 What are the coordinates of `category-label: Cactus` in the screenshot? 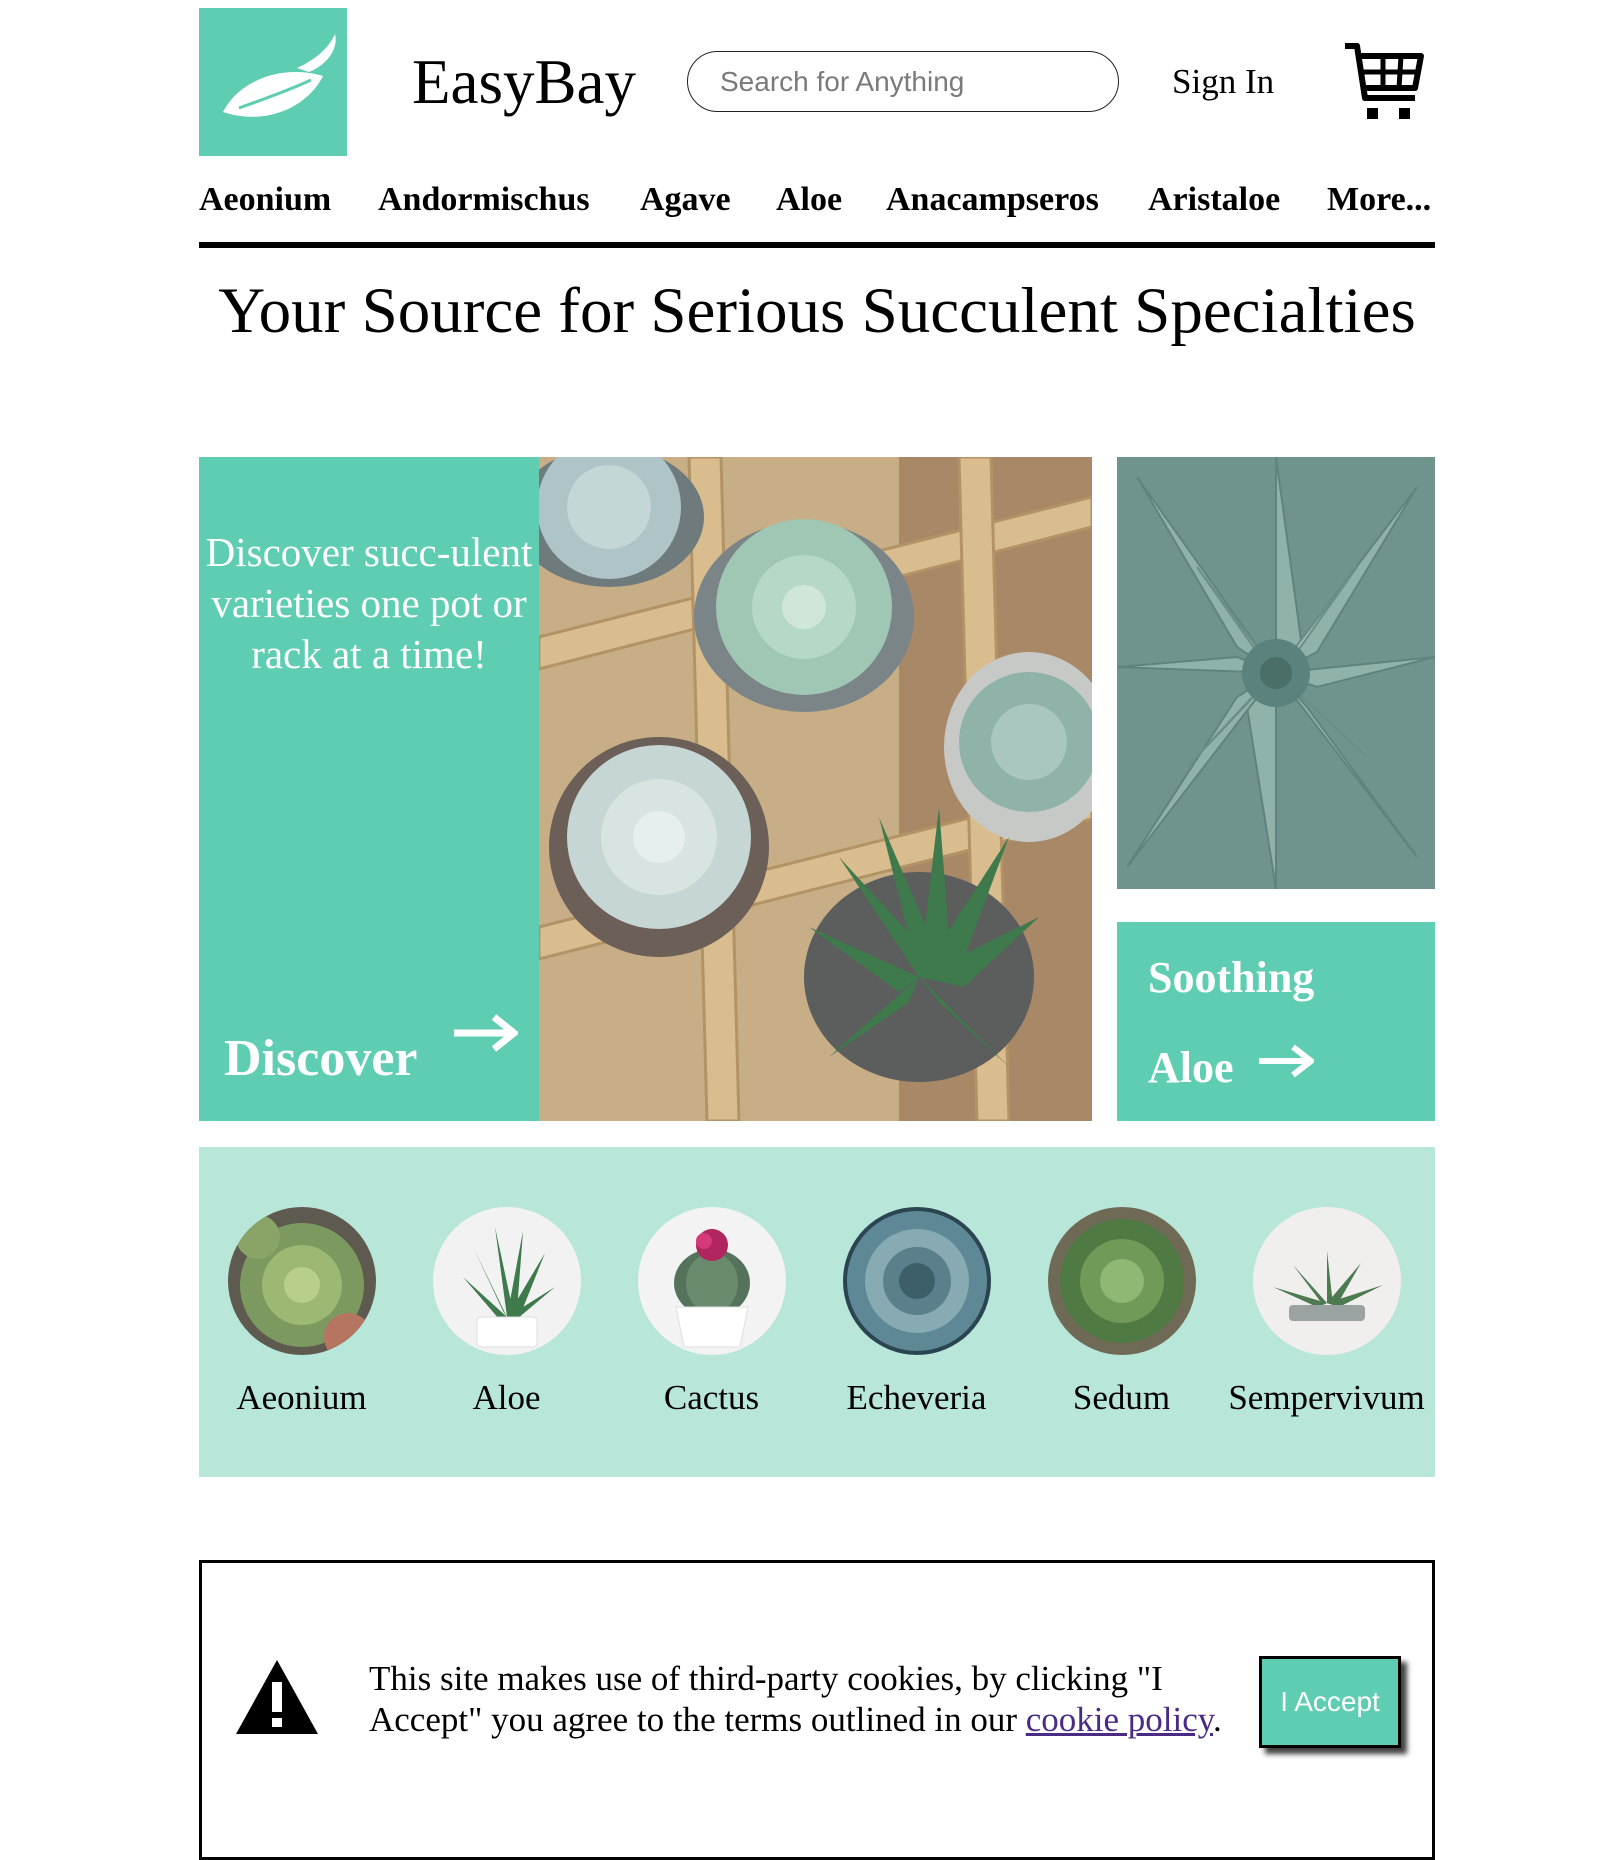 It's located at (711, 1397).